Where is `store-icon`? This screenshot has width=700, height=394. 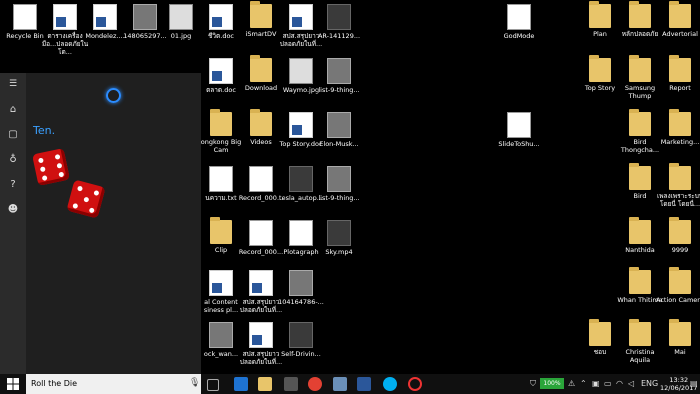 store-icon is located at coordinates (291, 384).